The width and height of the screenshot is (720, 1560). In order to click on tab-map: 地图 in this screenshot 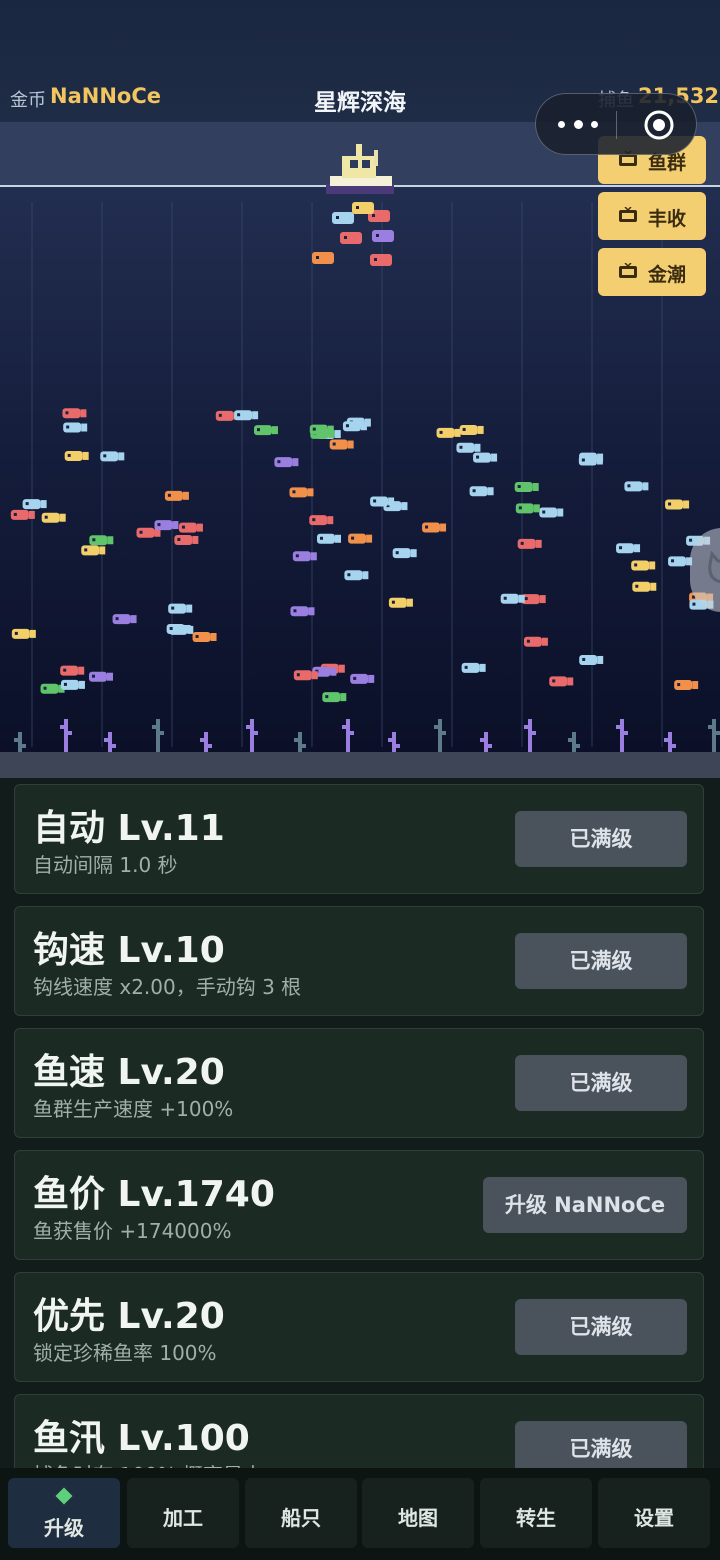, I will do `click(418, 1513)`.